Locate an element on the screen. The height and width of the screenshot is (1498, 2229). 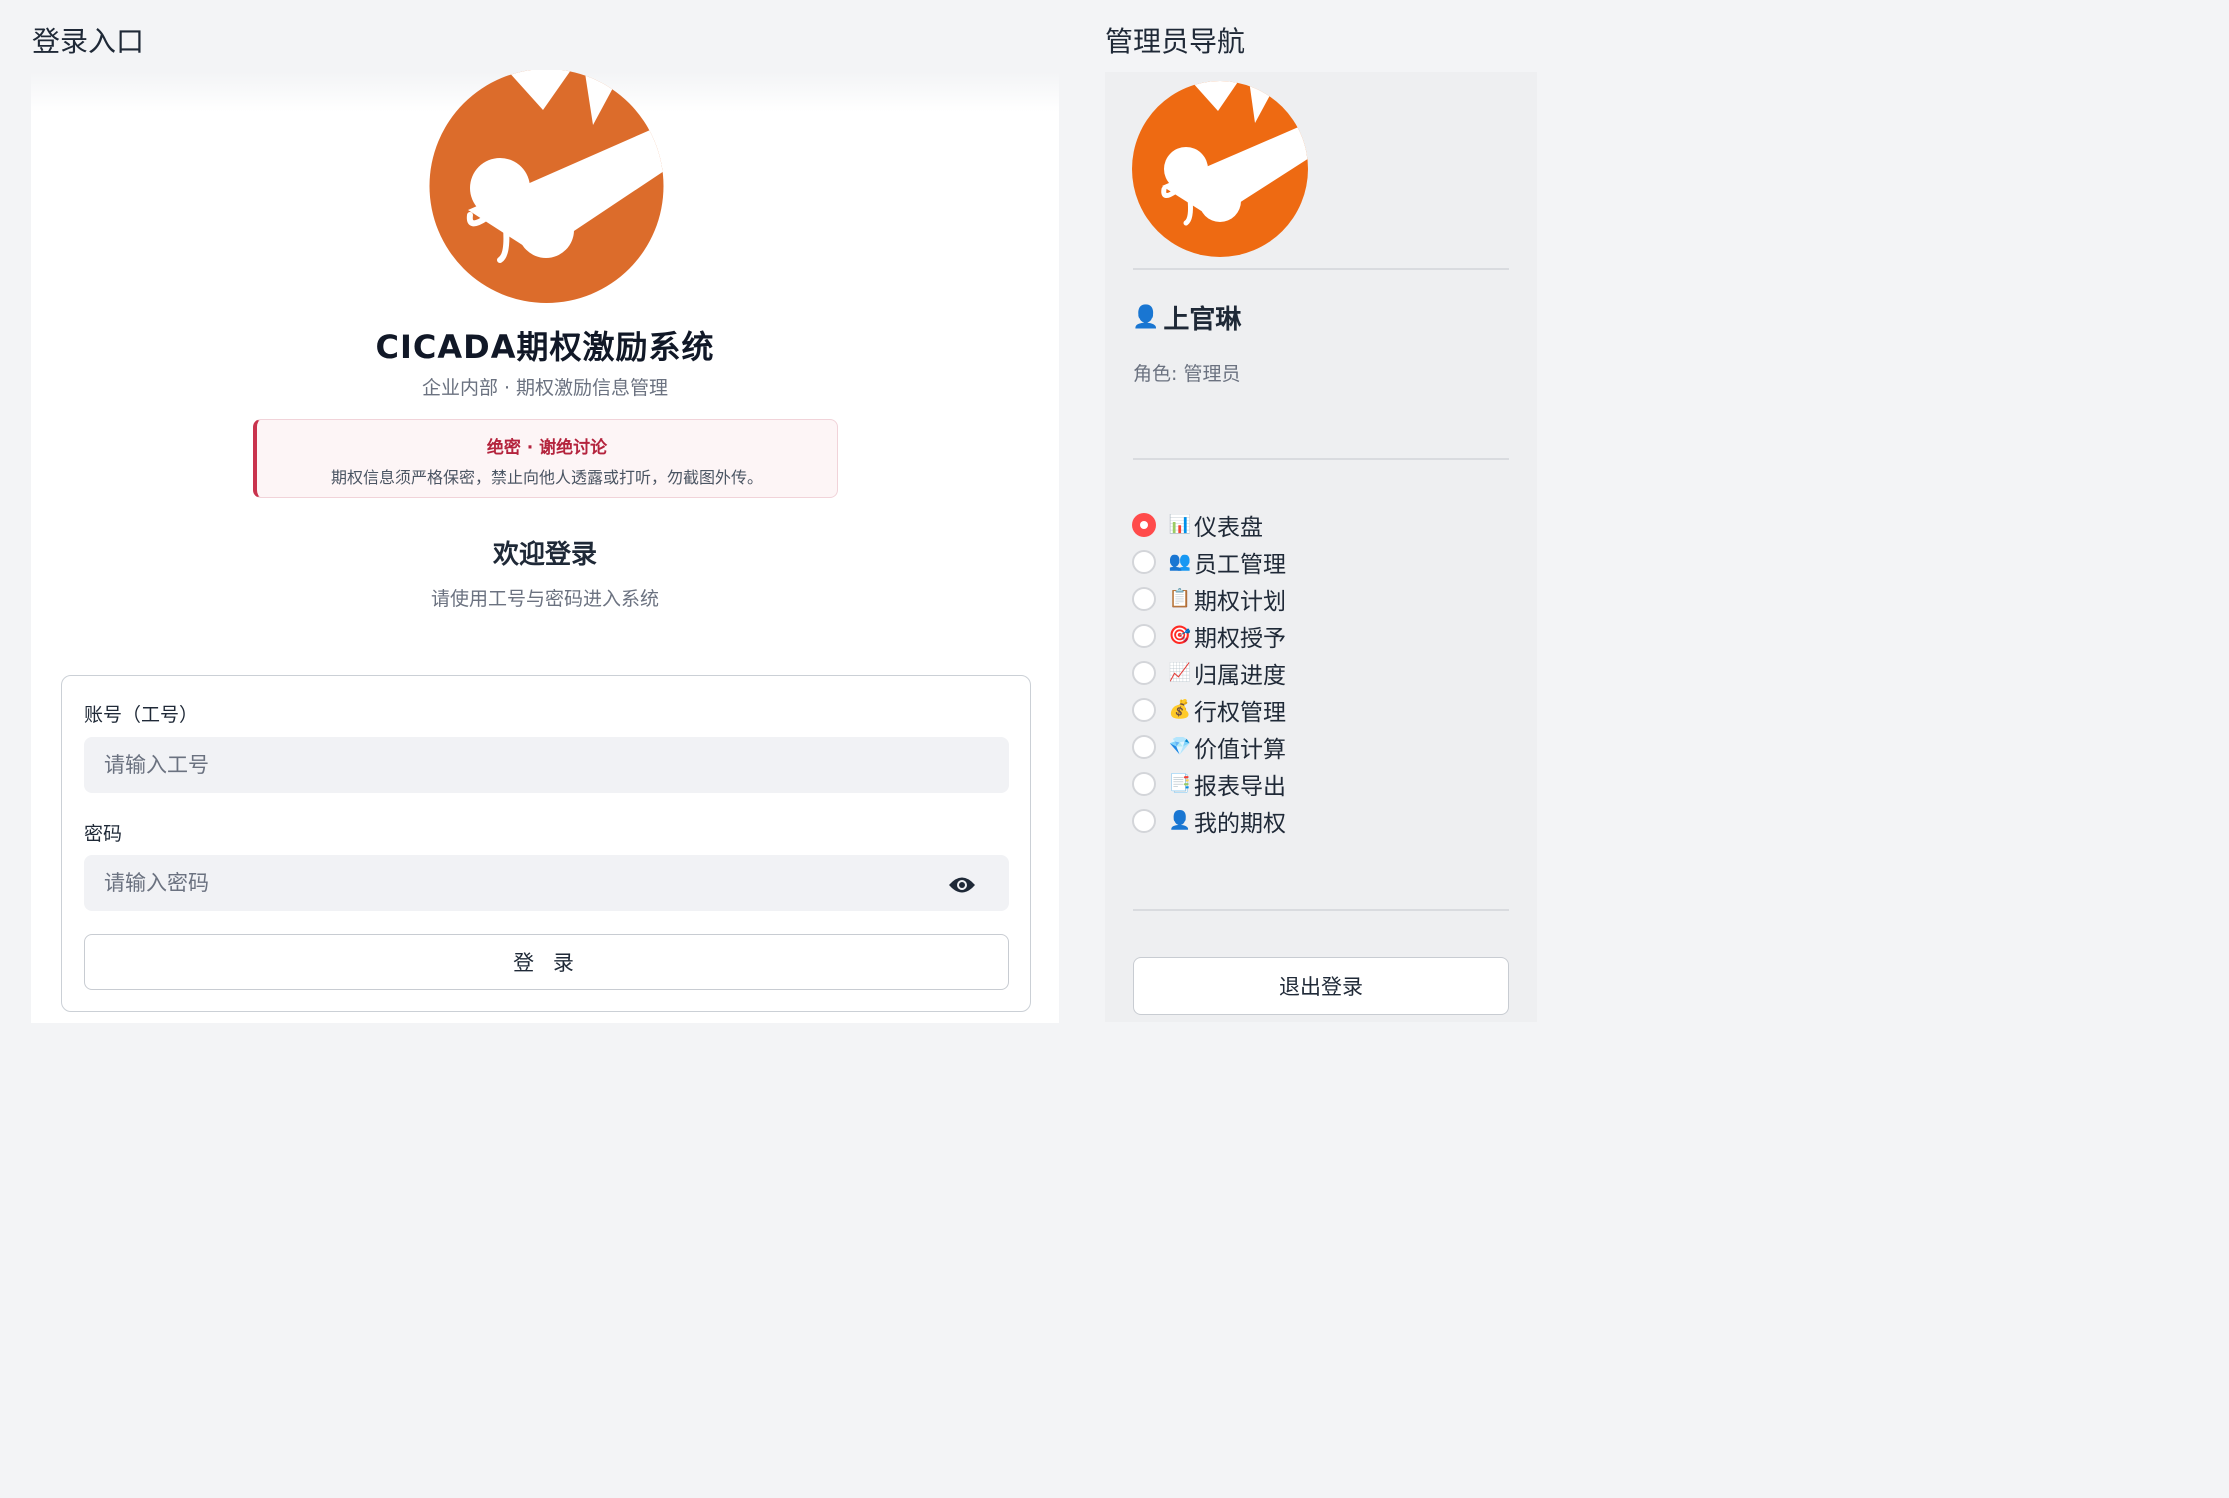
welcome-subtitle: 请使用工号与密码进入系统 is located at coordinates (544, 599).